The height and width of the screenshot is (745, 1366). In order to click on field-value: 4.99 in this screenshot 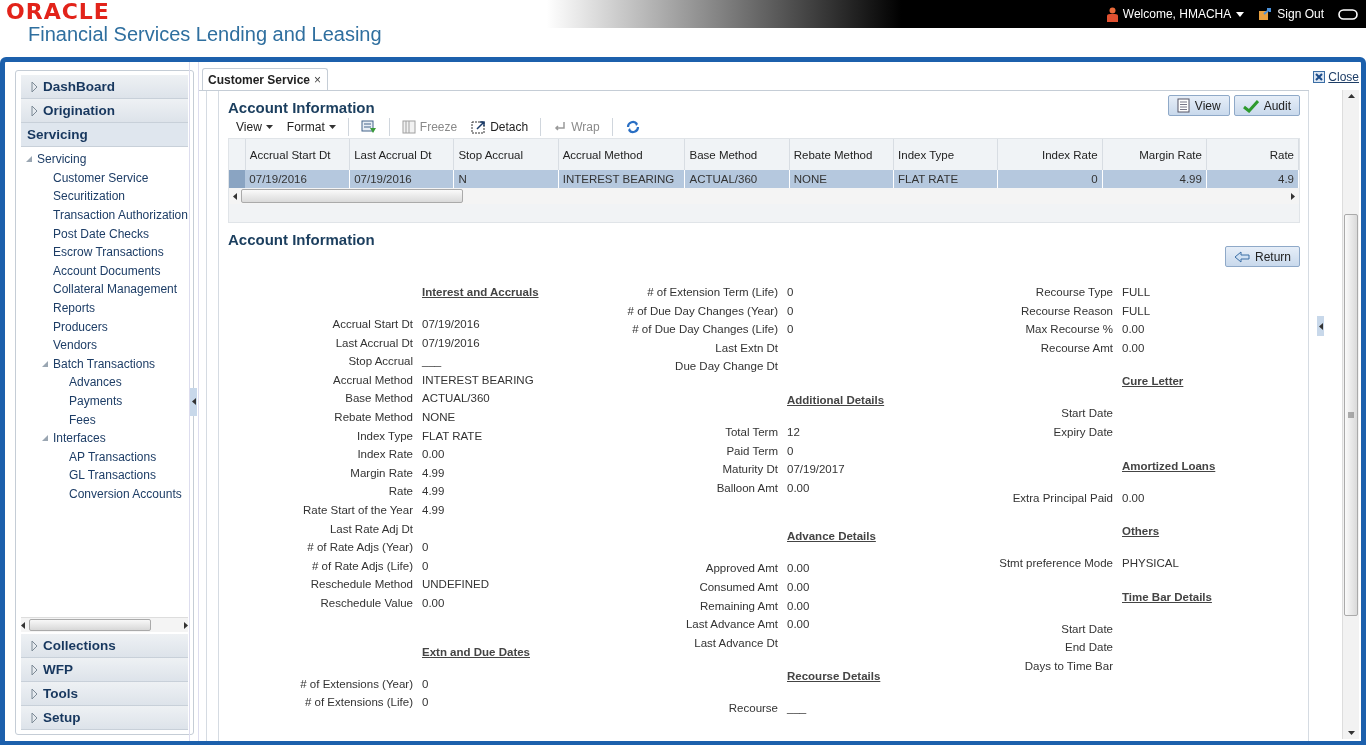, I will do `click(433, 492)`.